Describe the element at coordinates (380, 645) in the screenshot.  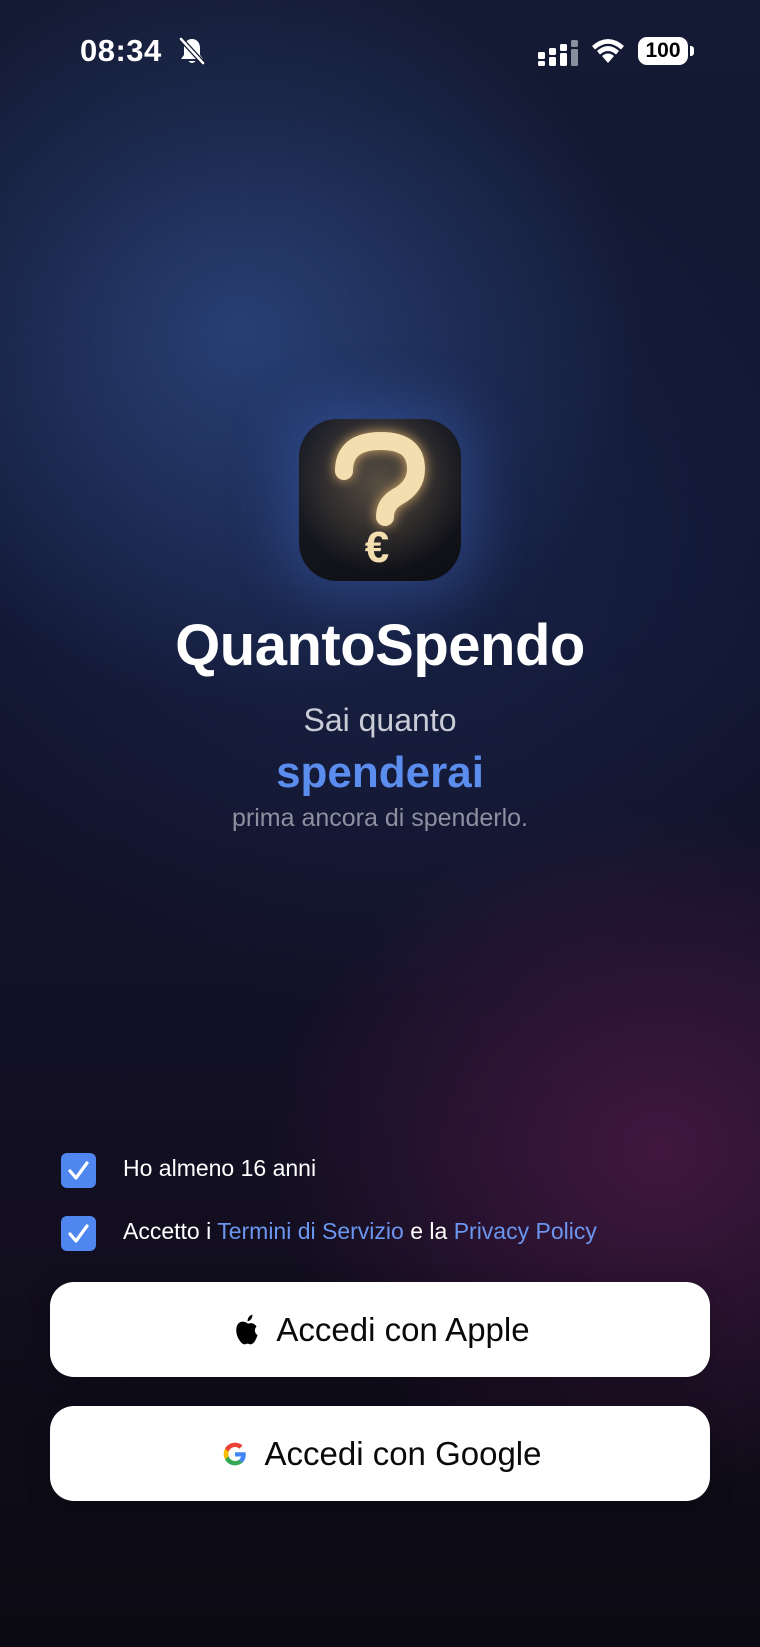
I see `app-title: QuantoSpendo` at that location.